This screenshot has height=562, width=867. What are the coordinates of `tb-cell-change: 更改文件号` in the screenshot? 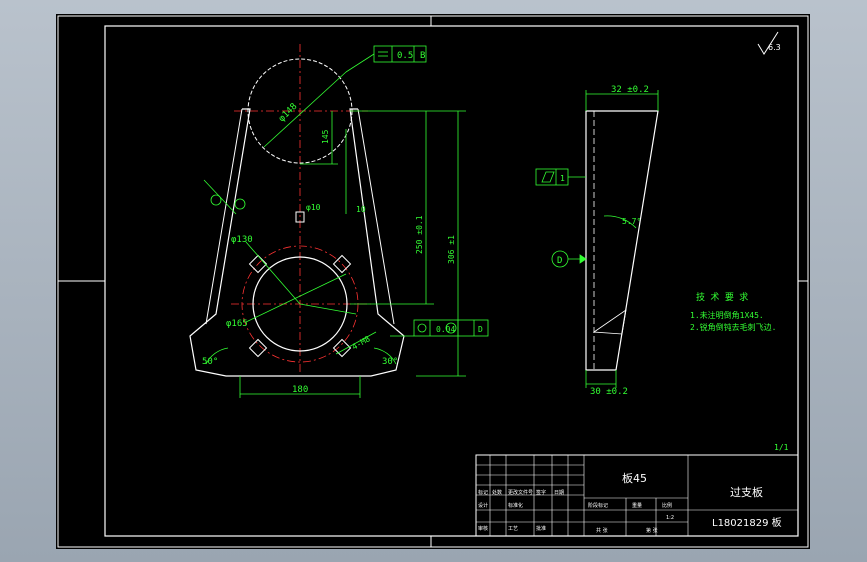 It's located at (520, 492).